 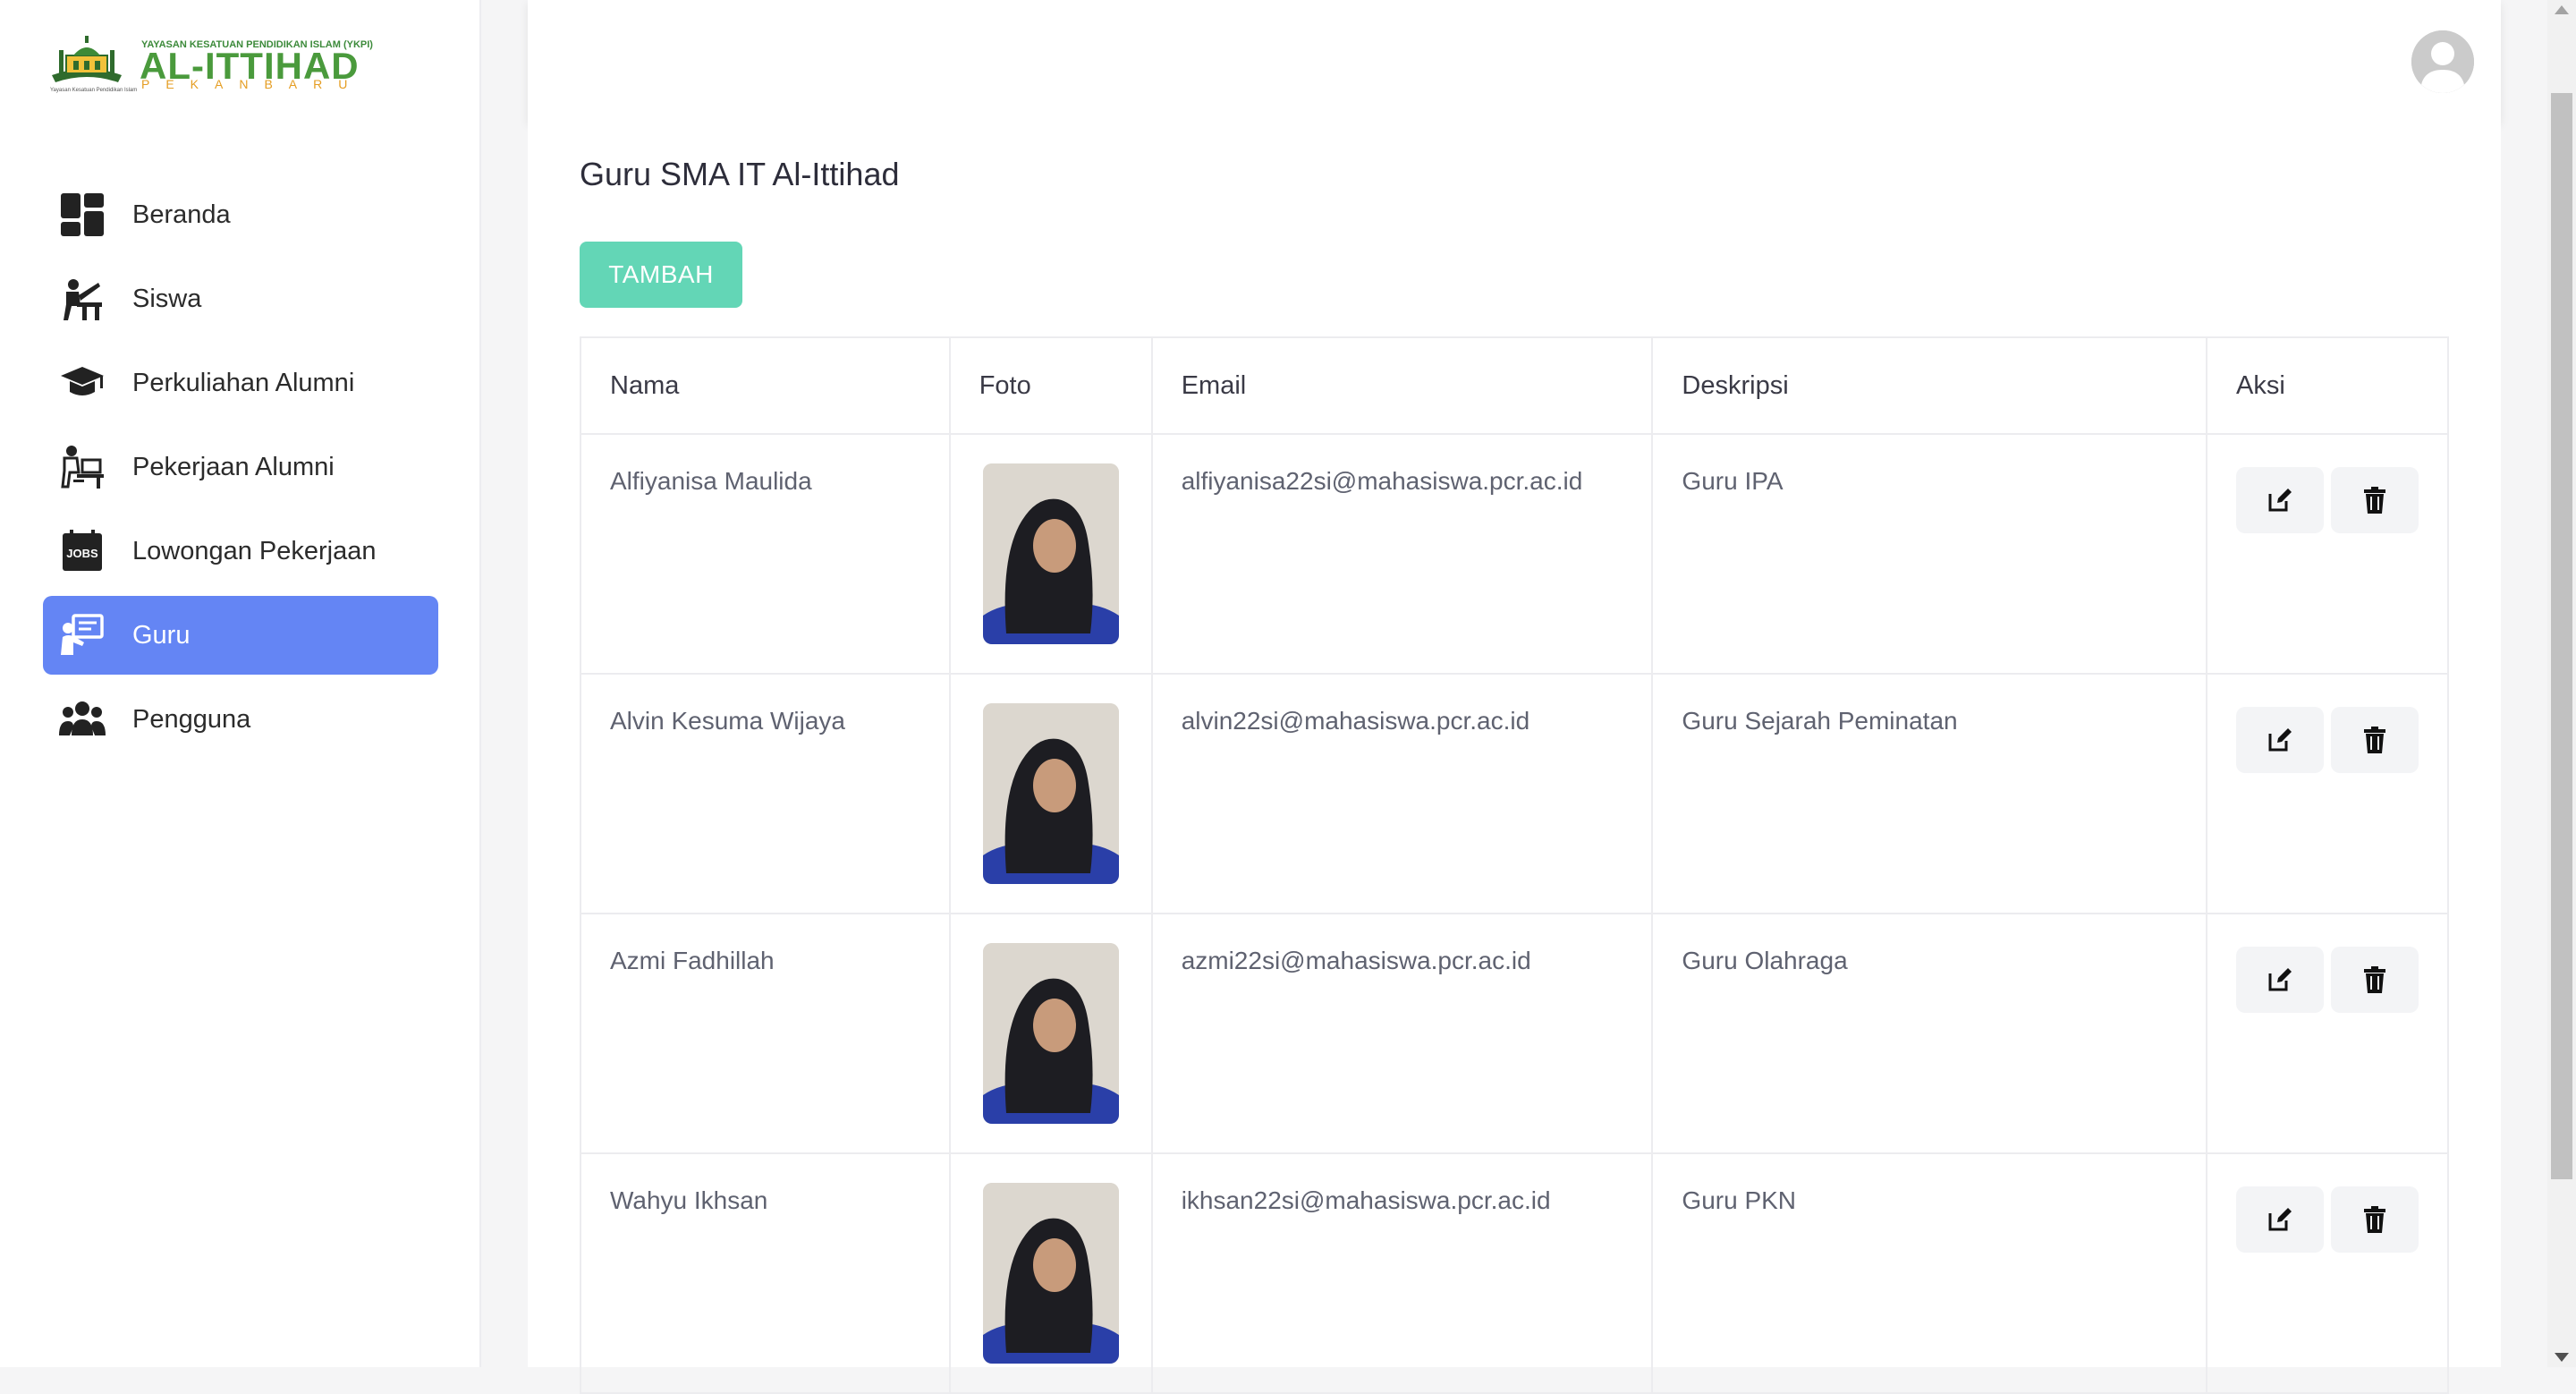 I want to click on user-avatar, so click(x=2442, y=61).